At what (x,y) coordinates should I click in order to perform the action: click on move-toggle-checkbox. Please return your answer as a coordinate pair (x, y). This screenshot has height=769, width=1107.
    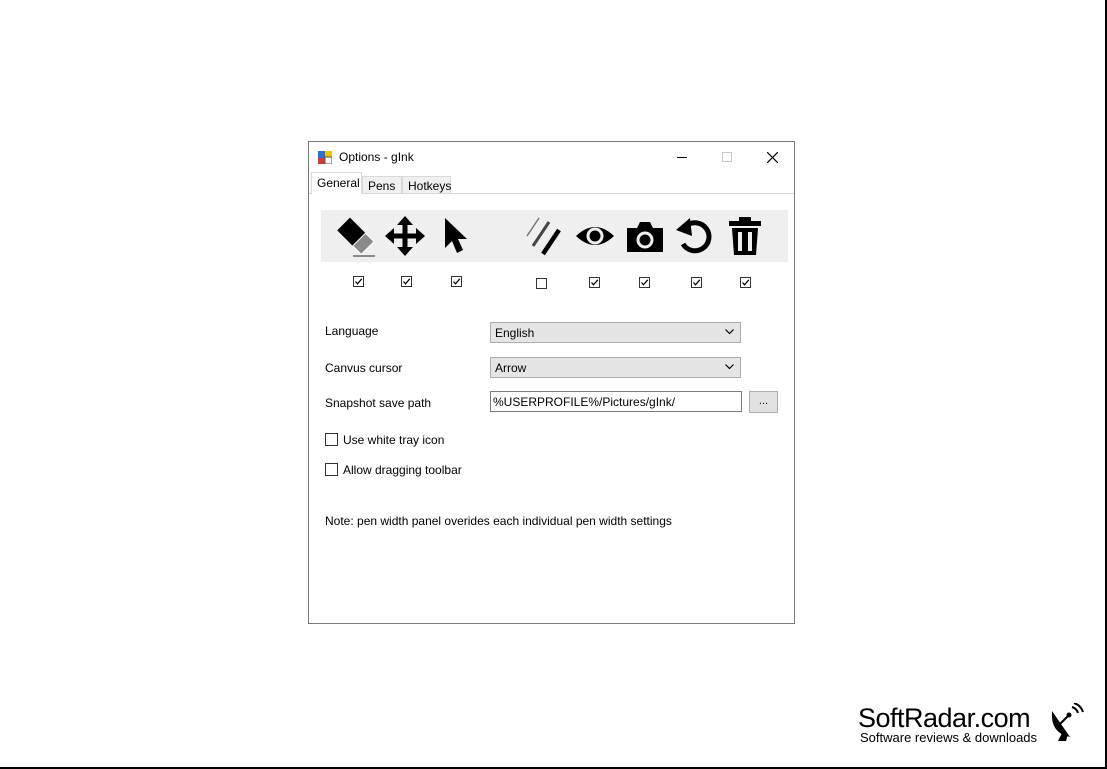
    Looking at the image, I should click on (406, 281).